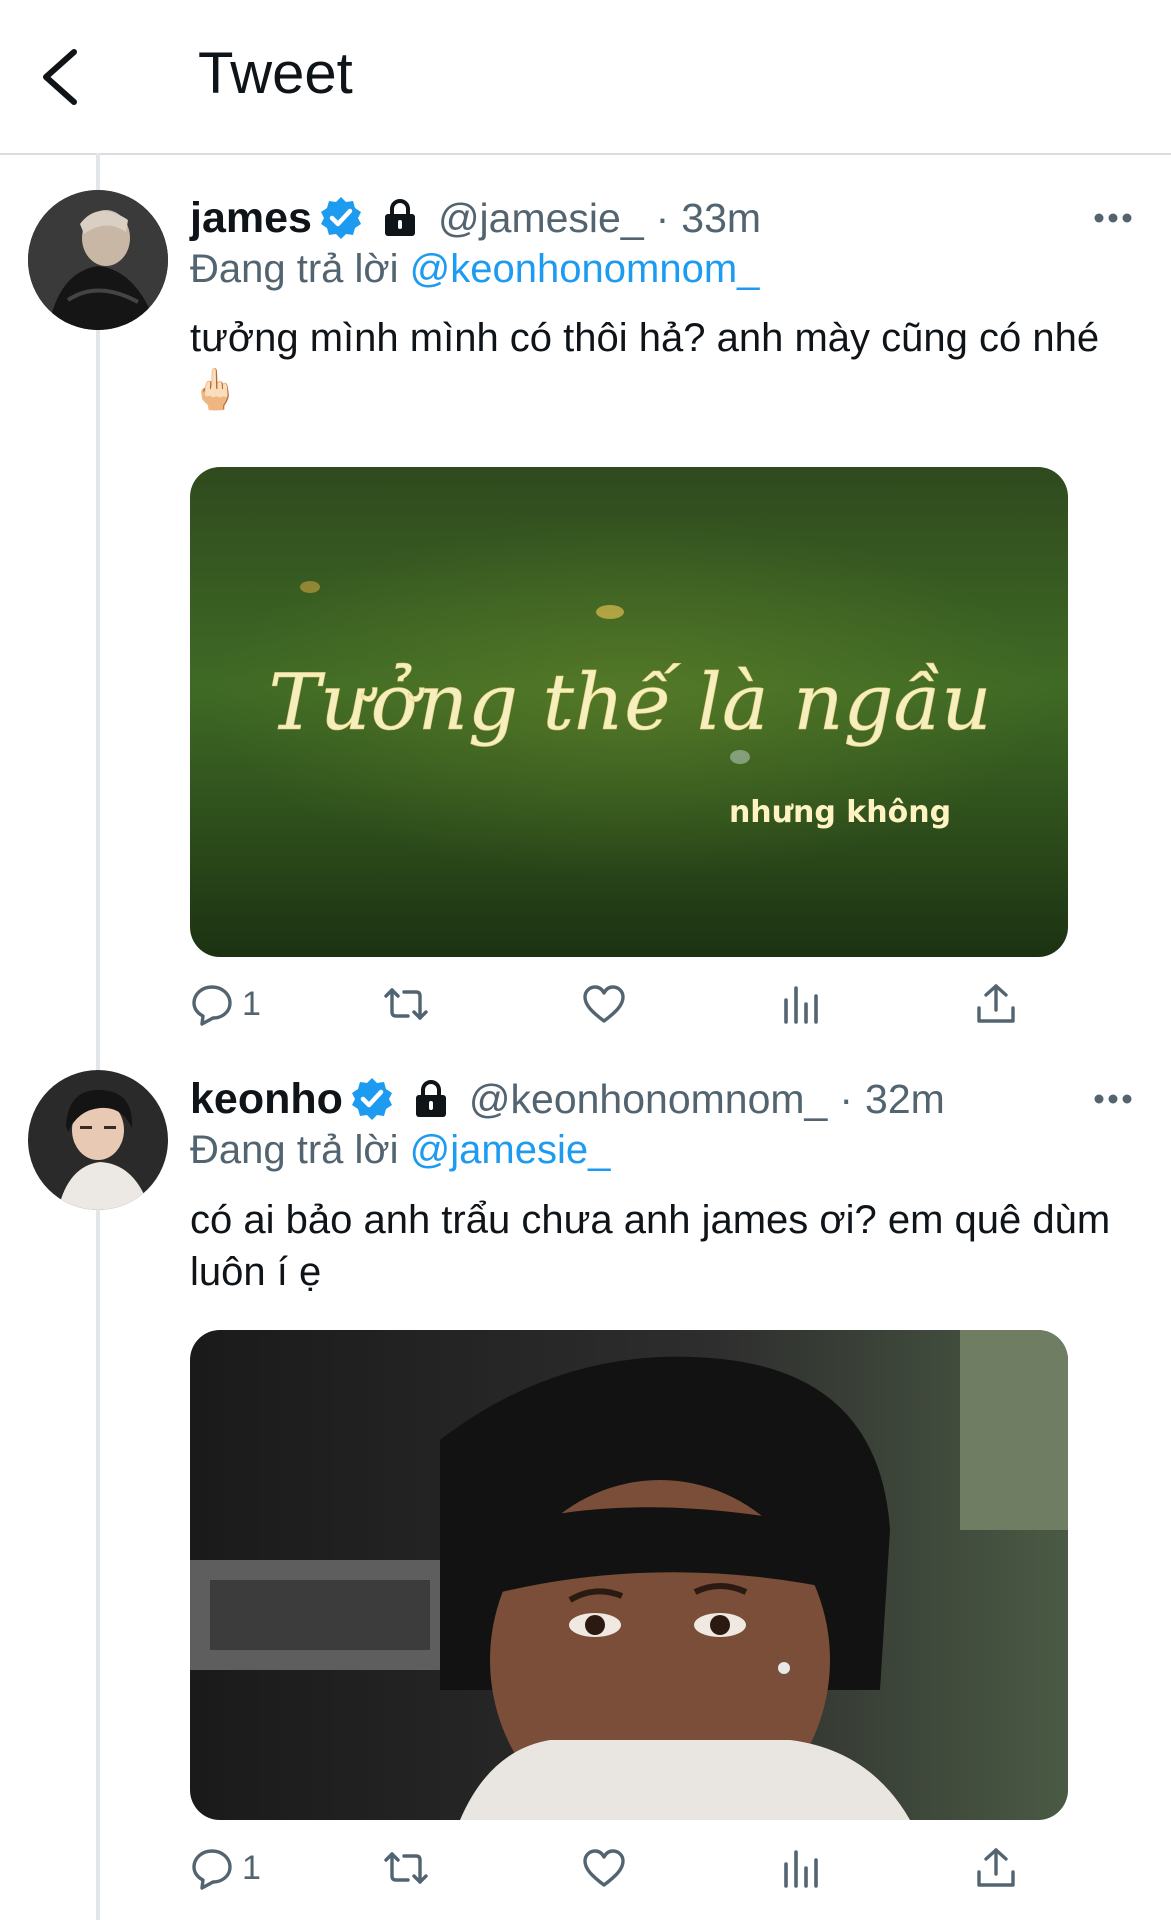 Image resolution: width=1171 pixels, height=1920 pixels. I want to click on back-button, so click(61, 77).